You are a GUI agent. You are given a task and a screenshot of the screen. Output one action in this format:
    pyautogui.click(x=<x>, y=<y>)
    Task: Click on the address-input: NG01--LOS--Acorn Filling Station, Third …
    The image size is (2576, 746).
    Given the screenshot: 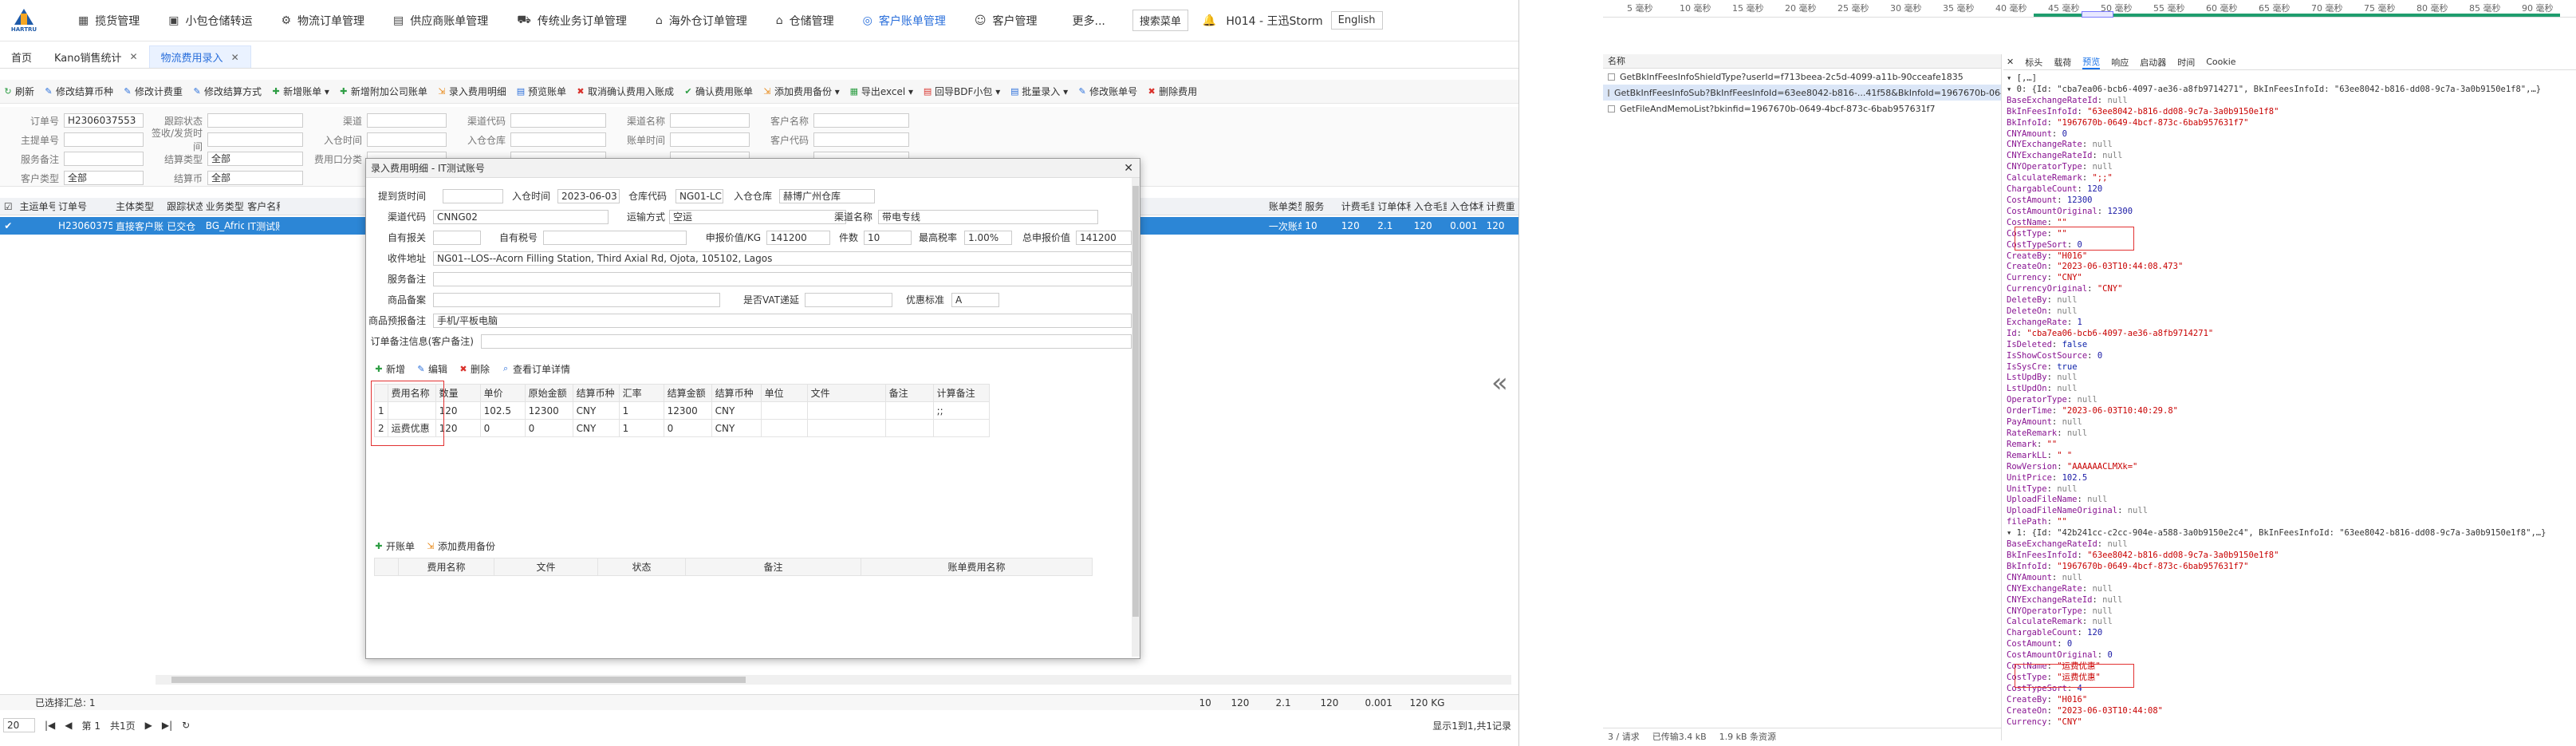 What is the action you would take?
    pyautogui.click(x=782, y=258)
    